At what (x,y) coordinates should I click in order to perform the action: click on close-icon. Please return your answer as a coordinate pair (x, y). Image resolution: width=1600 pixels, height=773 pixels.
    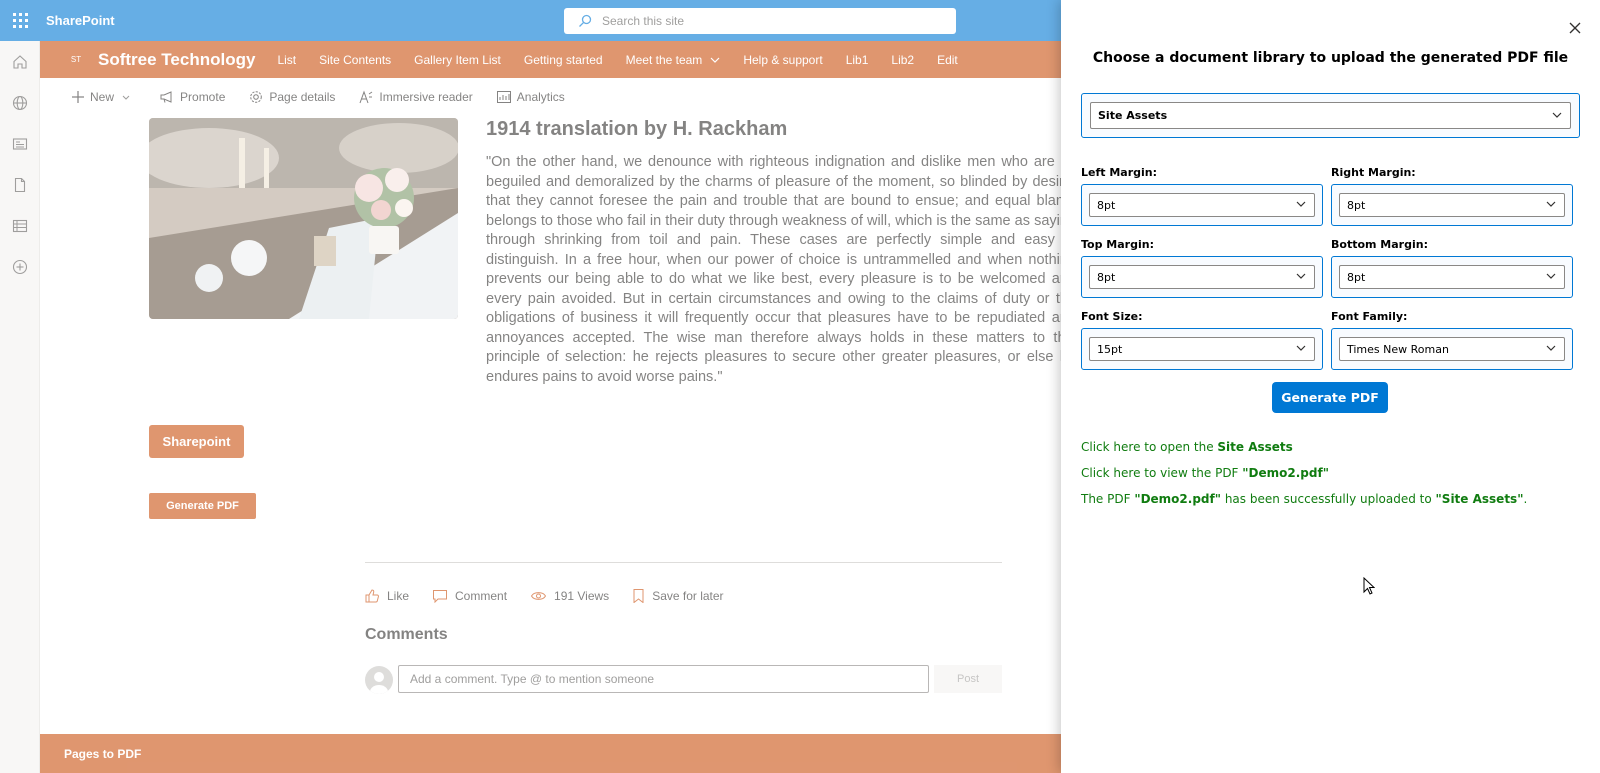
    Looking at the image, I should click on (1575, 28).